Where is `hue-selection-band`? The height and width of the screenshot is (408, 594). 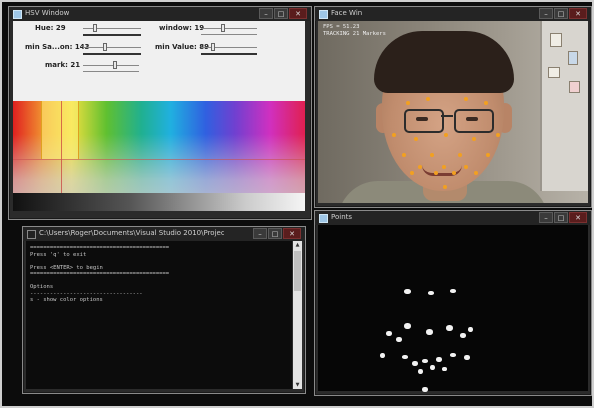 hue-selection-band is located at coordinates (60, 130).